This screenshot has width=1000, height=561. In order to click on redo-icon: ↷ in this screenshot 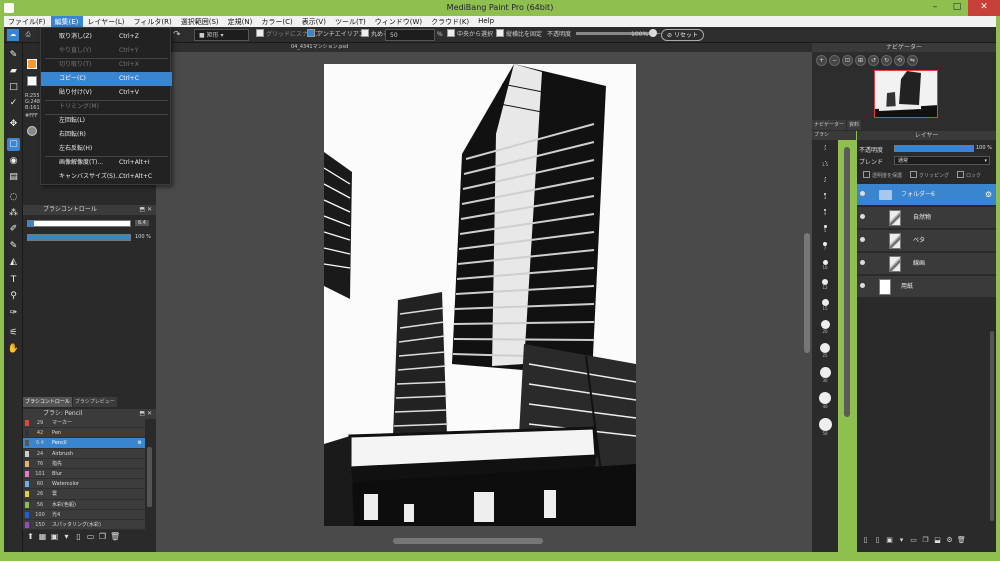, I will do `click(177, 35)`.